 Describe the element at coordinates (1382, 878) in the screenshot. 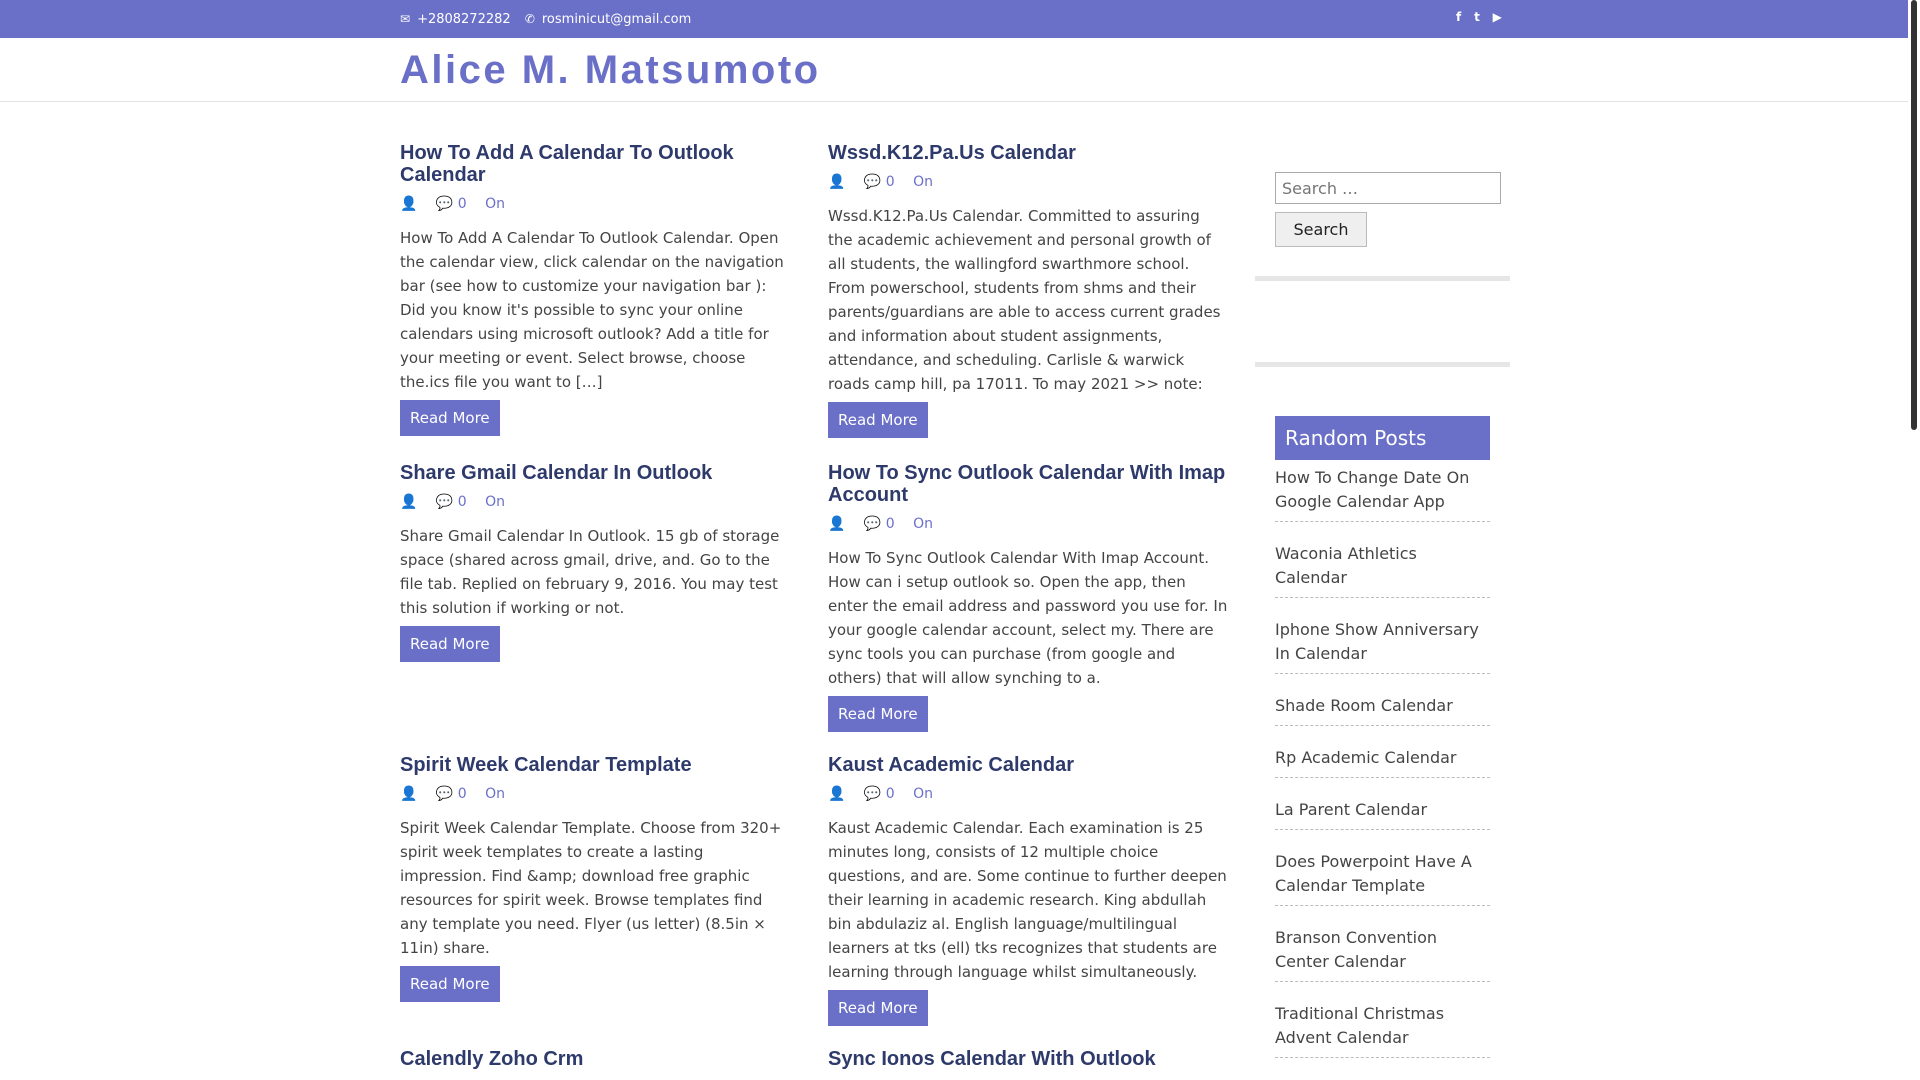

I see `random-post-link: Does Powerpoint Have A Calendar Template` at that location.